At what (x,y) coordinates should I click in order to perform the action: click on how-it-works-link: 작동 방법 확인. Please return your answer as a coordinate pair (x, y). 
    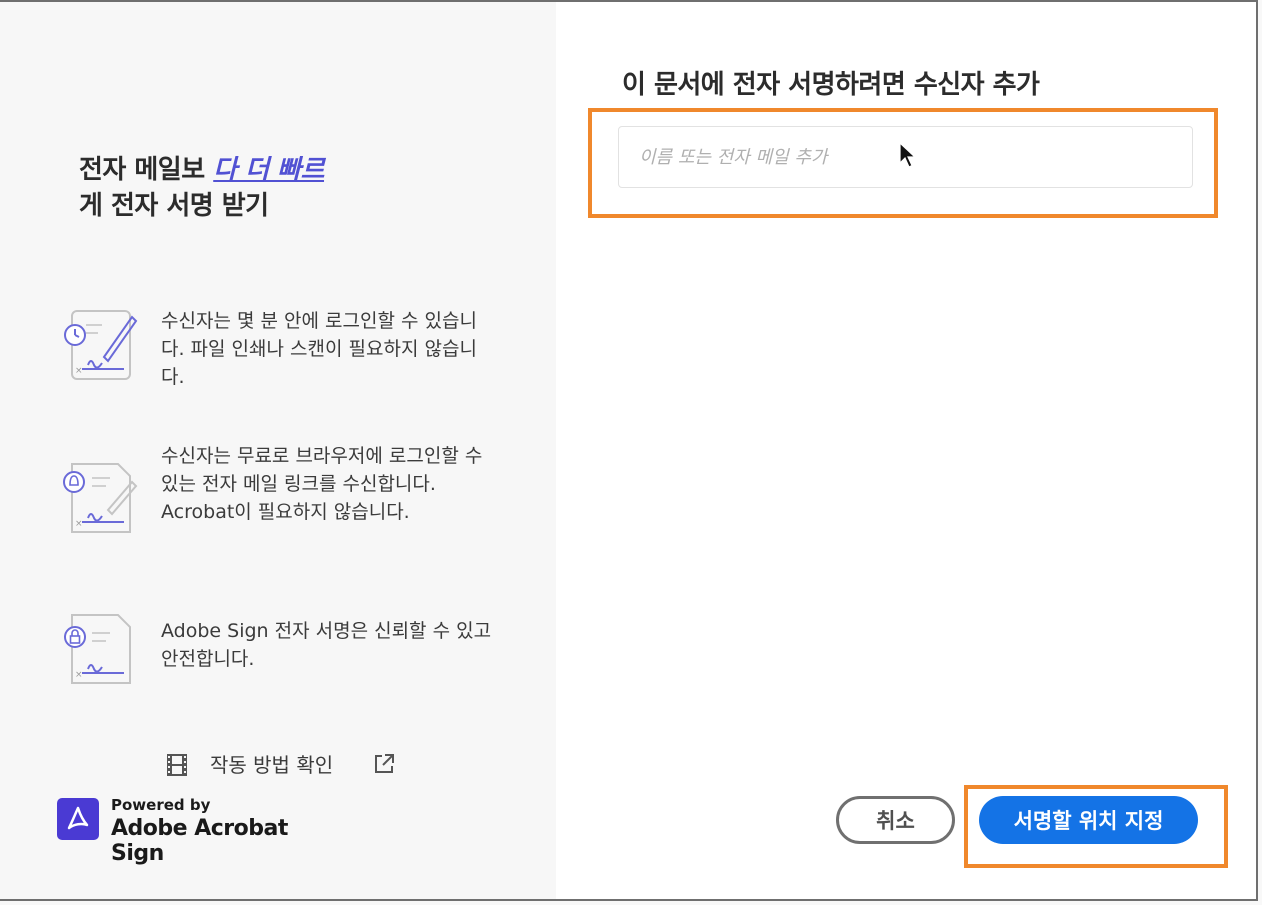
    Looking at the image, I should click on (286, 765).